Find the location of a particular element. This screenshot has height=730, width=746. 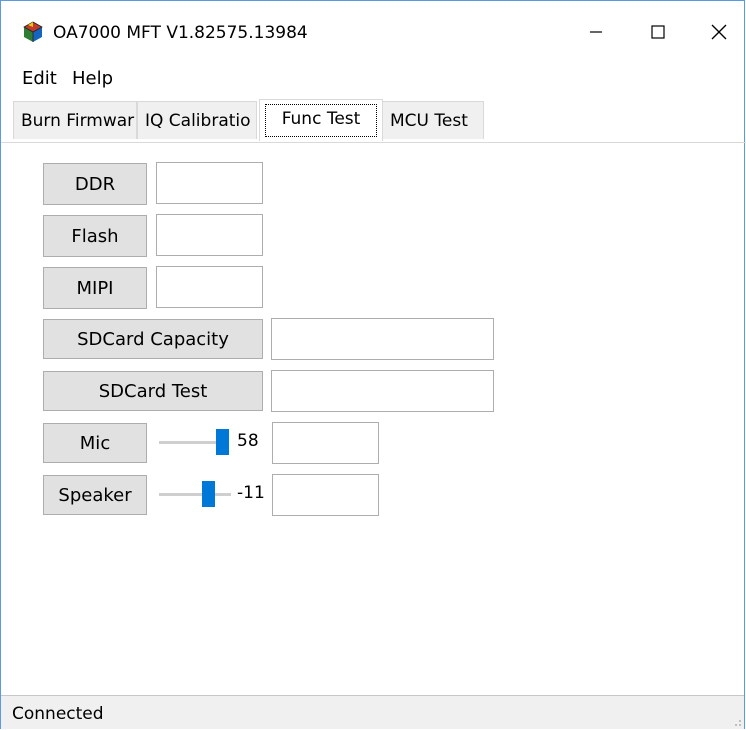

menu-edit: Edit is located at coordinates (39, 78).